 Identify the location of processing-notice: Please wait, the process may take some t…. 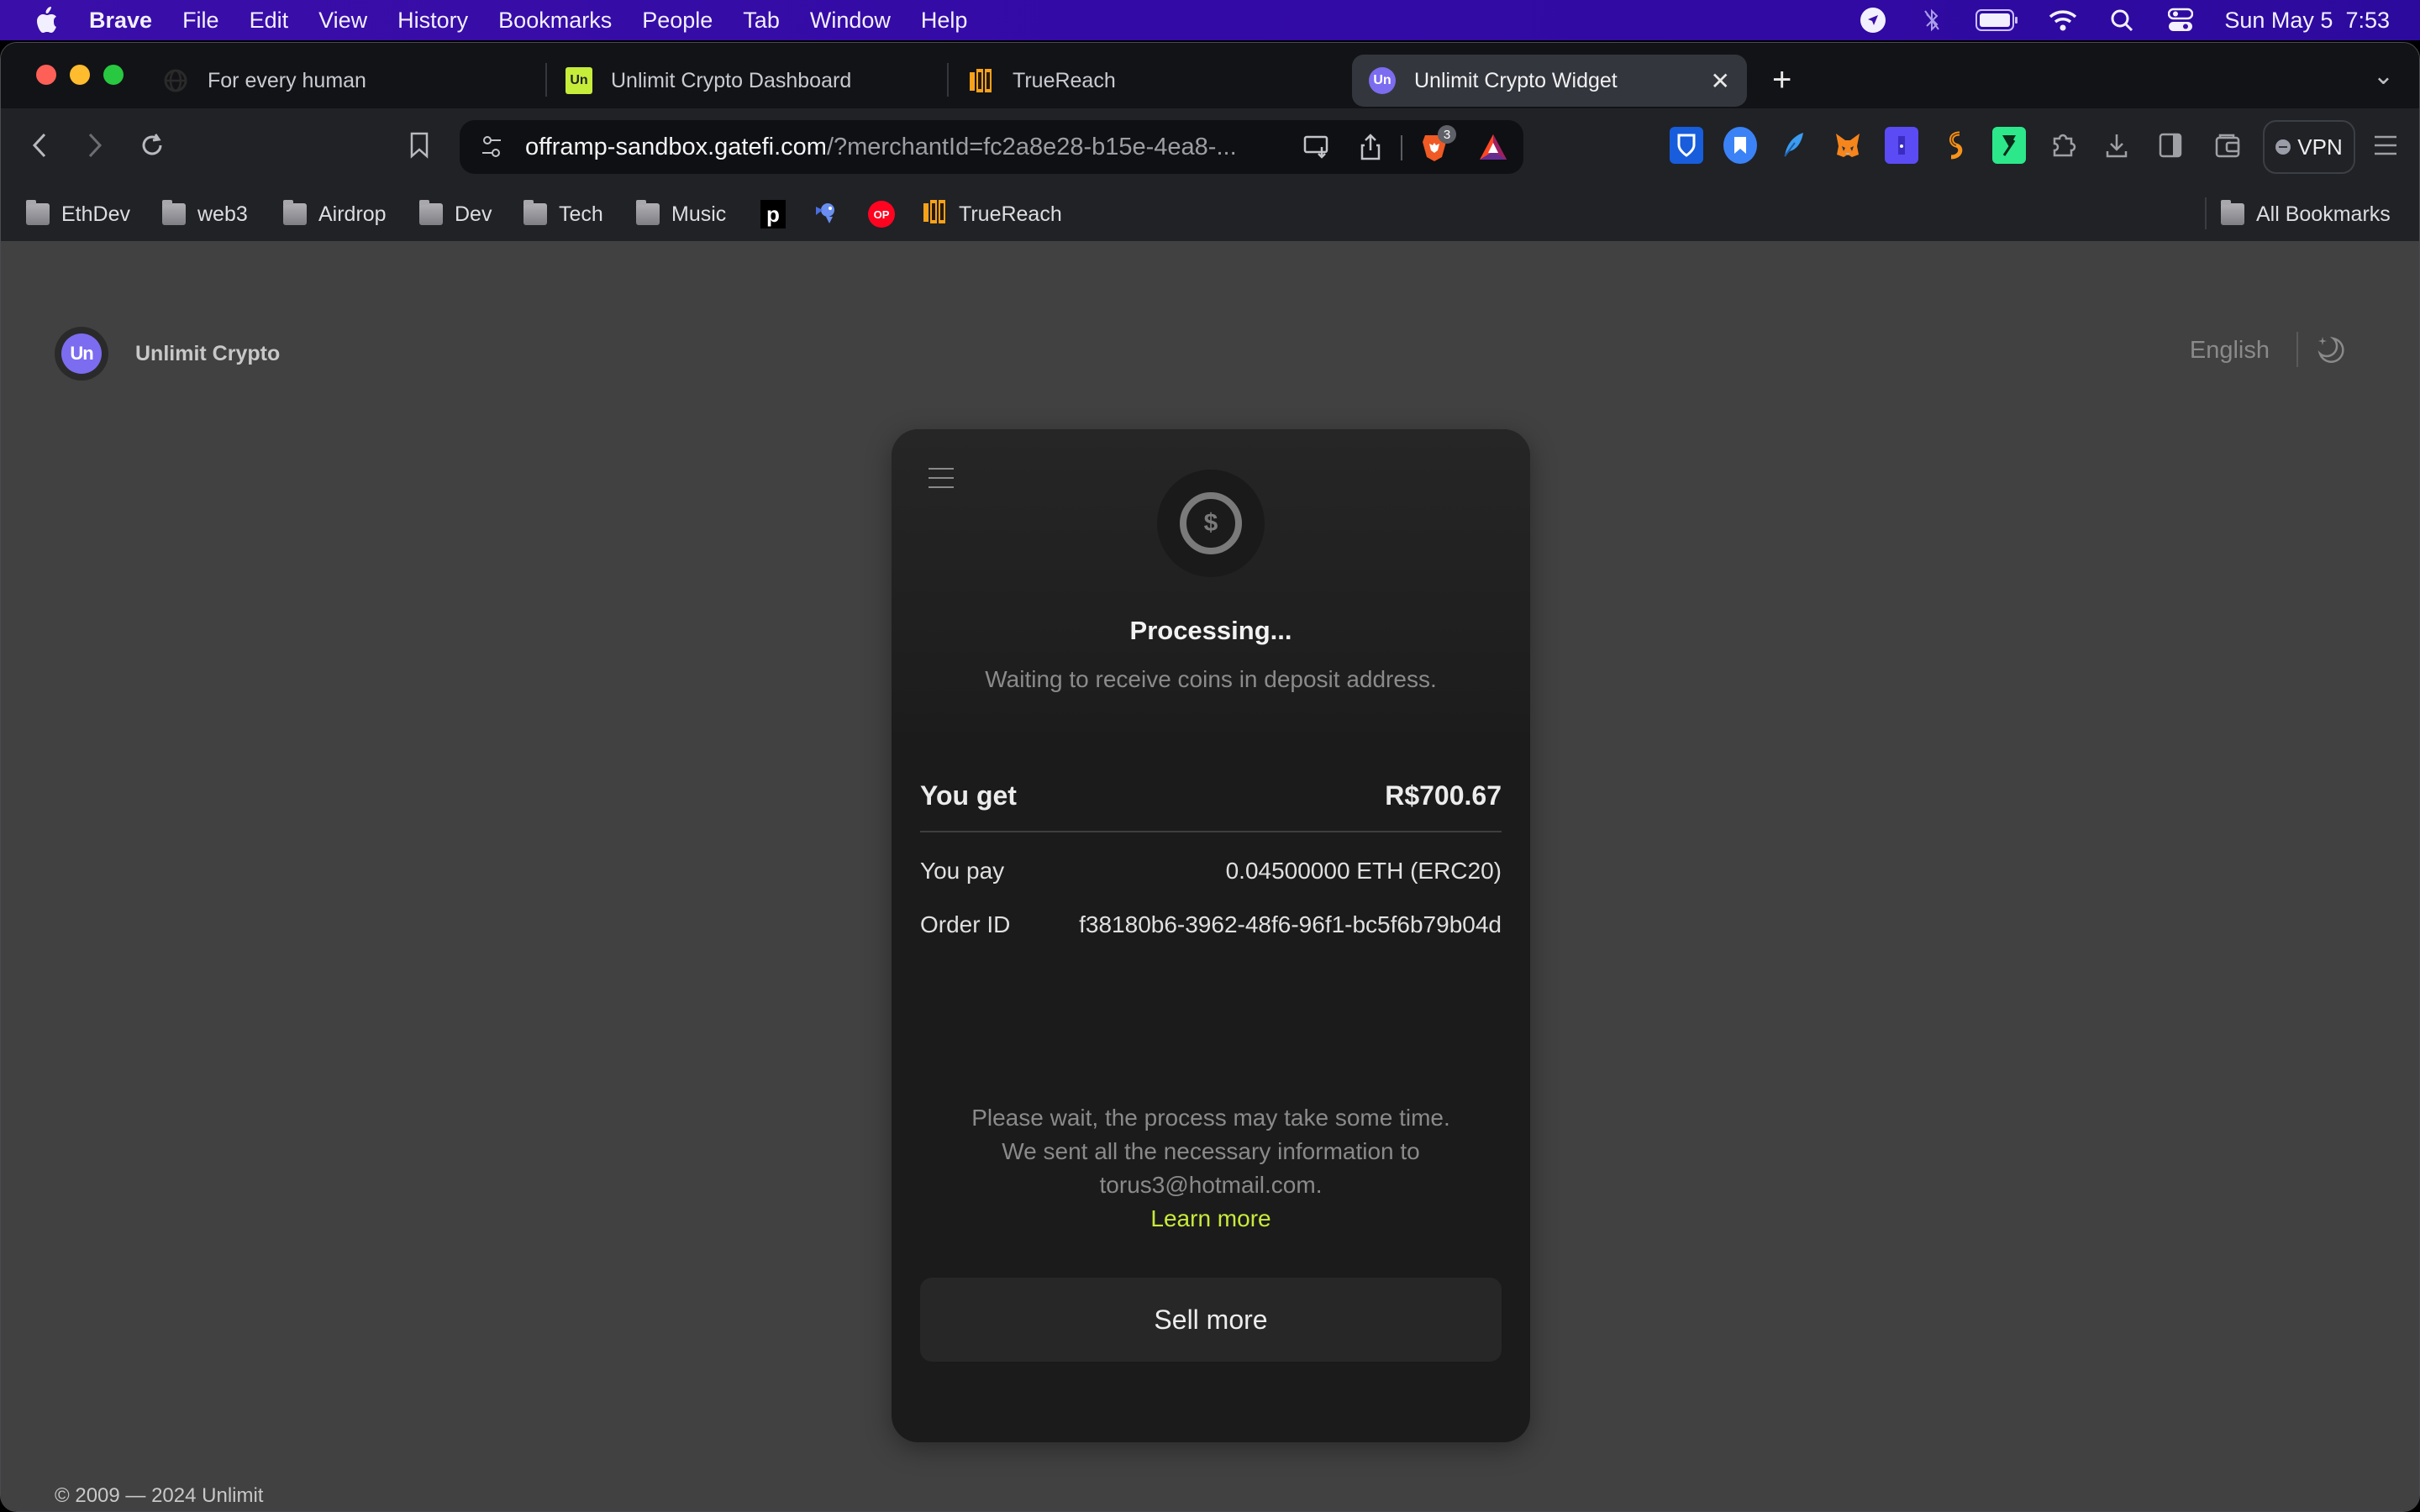
(1211, 1168).